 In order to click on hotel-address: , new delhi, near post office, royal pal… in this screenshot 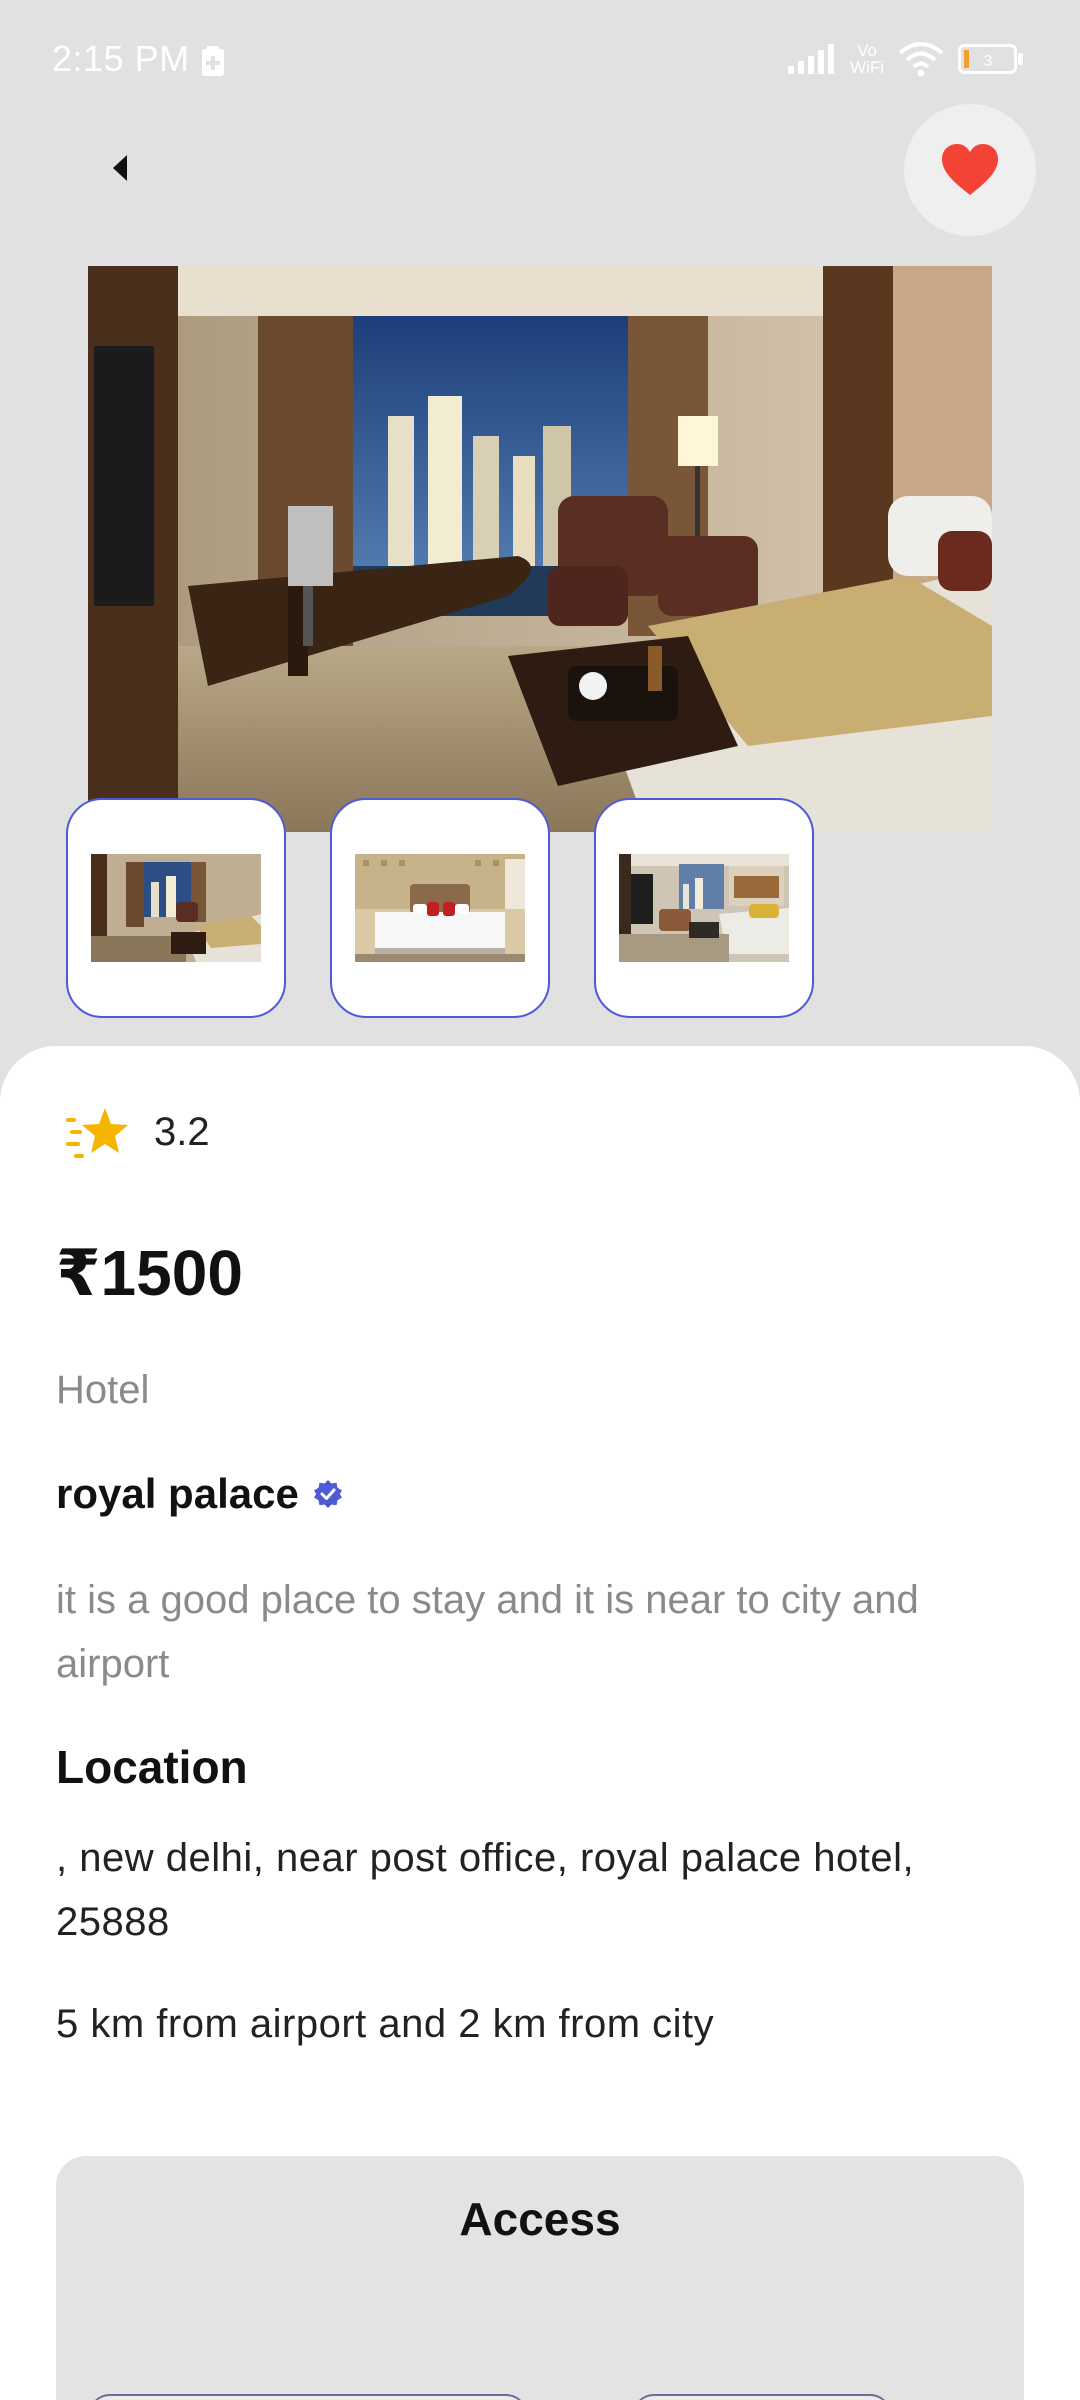, I will do `click(485, 1890)`.